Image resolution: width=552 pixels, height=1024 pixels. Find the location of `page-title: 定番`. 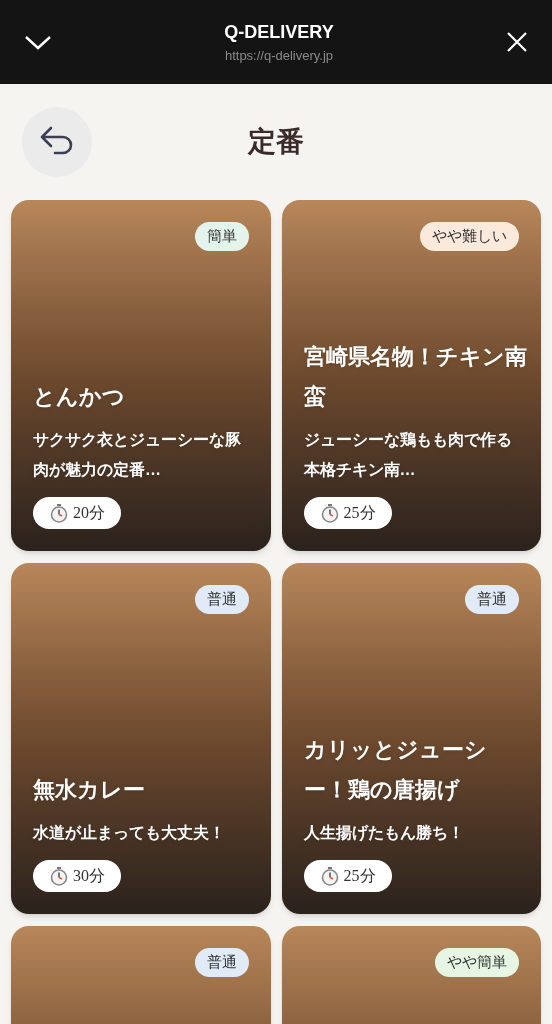

page-title: 定番 is located at coordinates (276, 142).